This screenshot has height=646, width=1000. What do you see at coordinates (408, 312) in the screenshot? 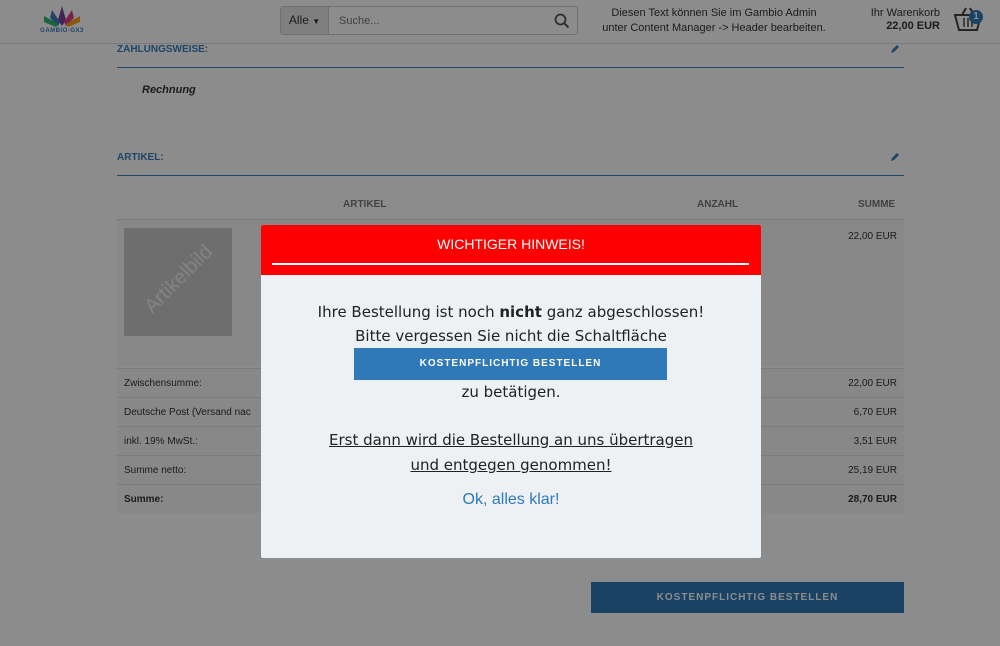
I see `modal-text-part: Ihre Bestellung ist noch` at bounding box center [408, 312].